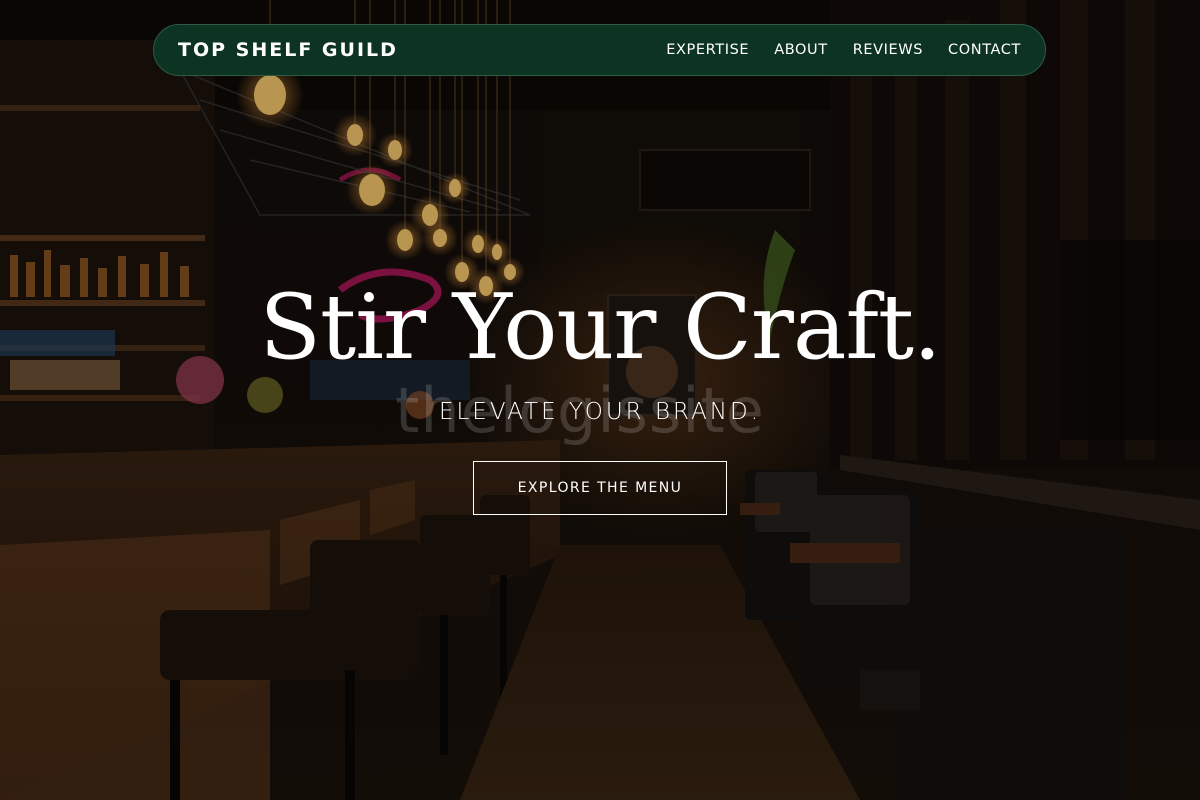 The image size is (1200, 800). What do you see at coordinates (288, 50) in the screenshot?
I see `brand-logo-text: TOP SHELF GUILD` at bounding box center [288, 50].